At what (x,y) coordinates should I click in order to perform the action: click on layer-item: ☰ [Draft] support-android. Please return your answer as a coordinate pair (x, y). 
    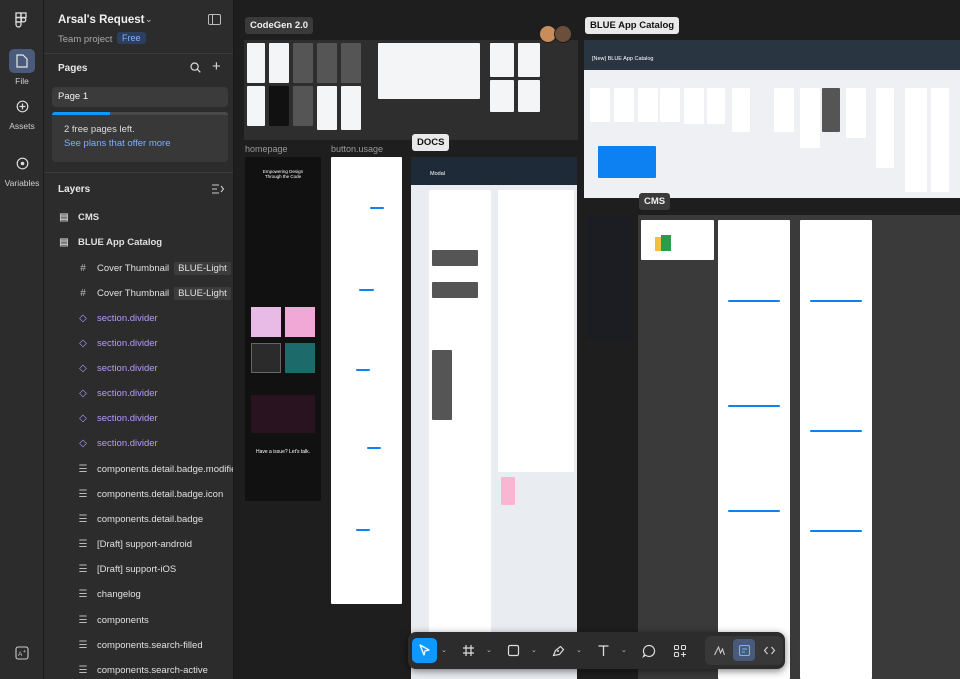
    Looking at the image, I should click on (138, 544).